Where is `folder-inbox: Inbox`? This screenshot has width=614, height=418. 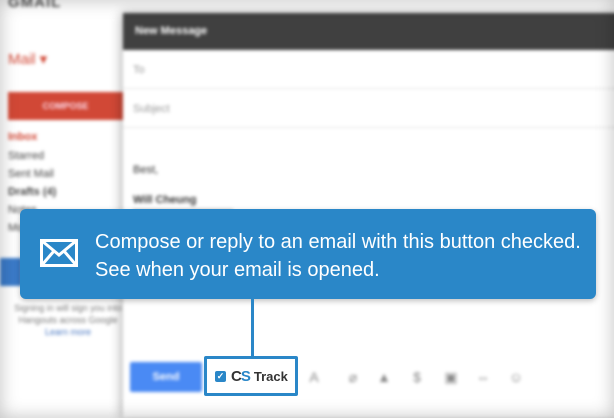 folder-inbox: Inbox is located at coordinates (22, 137).